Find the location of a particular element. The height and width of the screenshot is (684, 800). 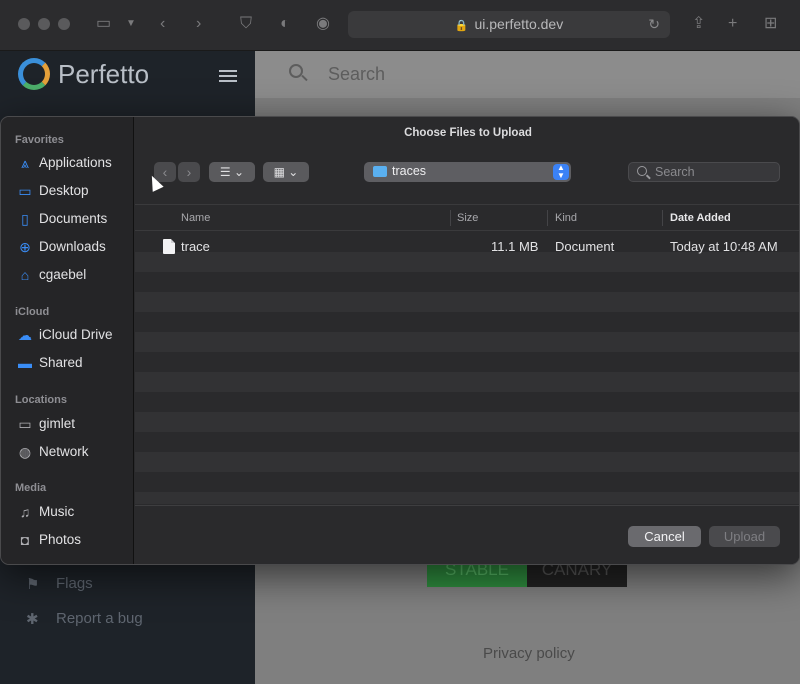

password-extension-icon: ◉ is located at coordinates (323, 24).